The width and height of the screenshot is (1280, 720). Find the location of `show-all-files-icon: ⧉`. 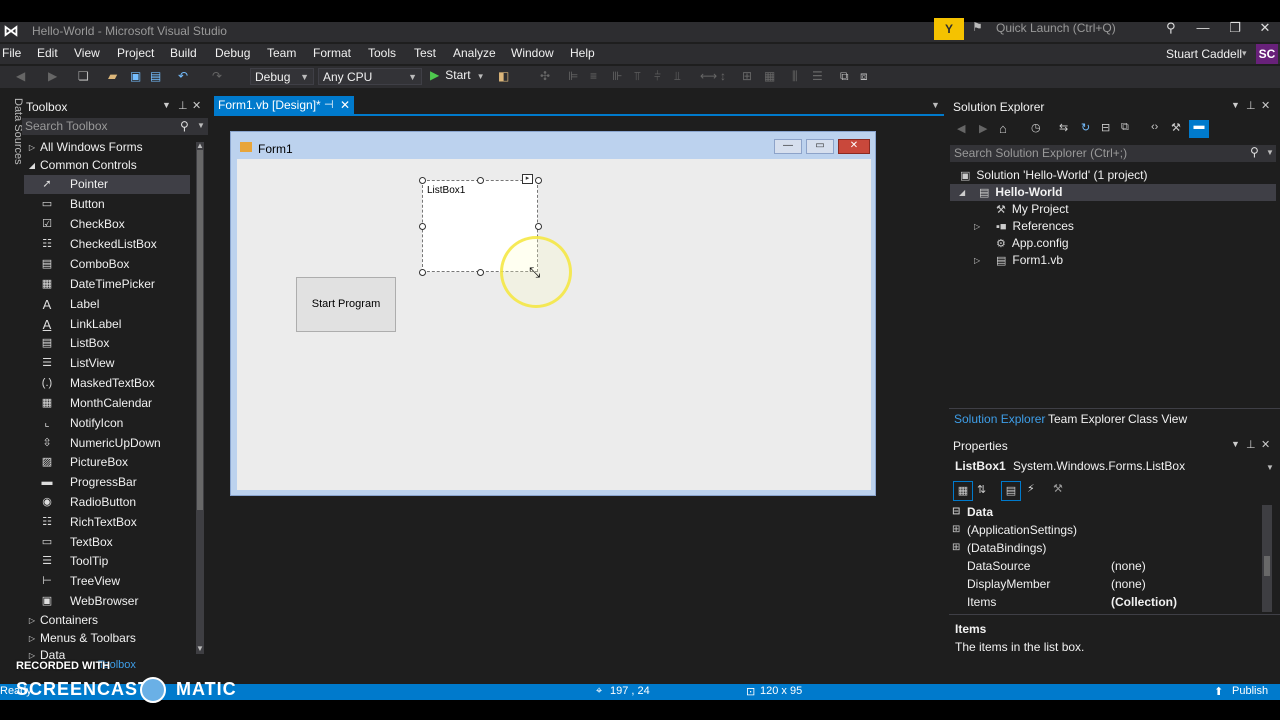

show-all-files-icon: ⧉ is located at coordinates (1125, 127).